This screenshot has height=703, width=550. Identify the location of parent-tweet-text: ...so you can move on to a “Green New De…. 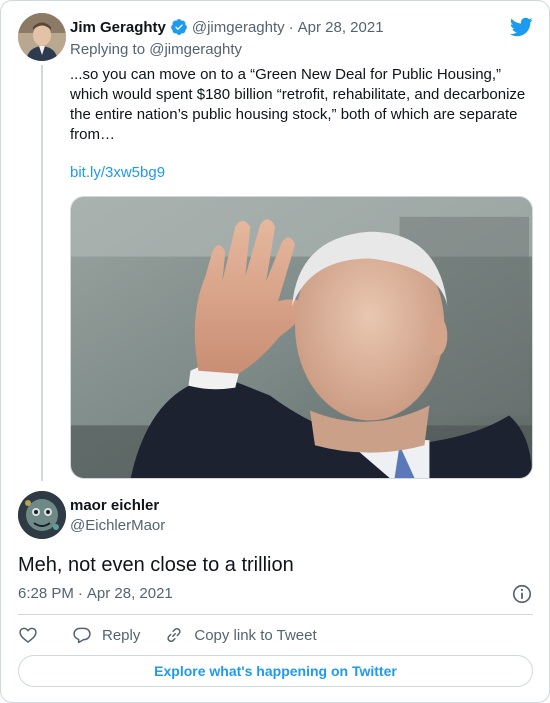
(298, 104).